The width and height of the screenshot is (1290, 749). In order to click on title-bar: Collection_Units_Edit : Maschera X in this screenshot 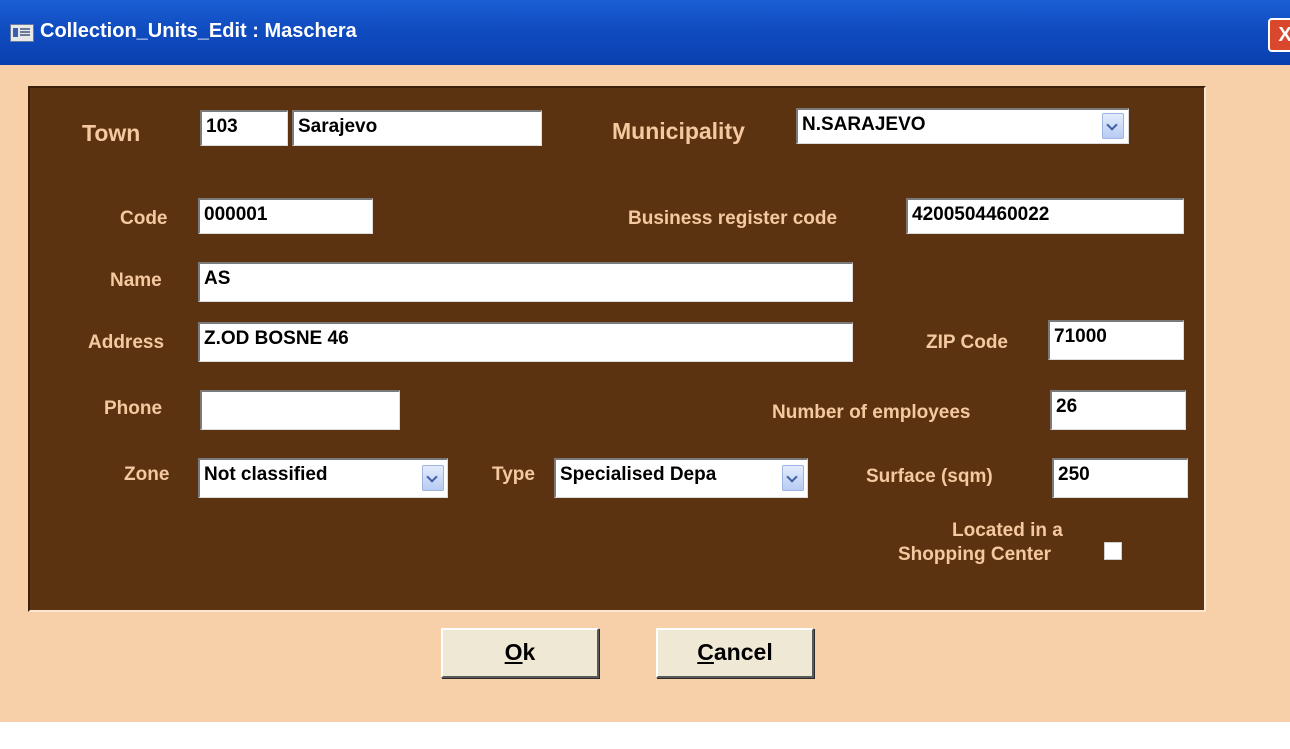, I will do `click(645, 32)`.